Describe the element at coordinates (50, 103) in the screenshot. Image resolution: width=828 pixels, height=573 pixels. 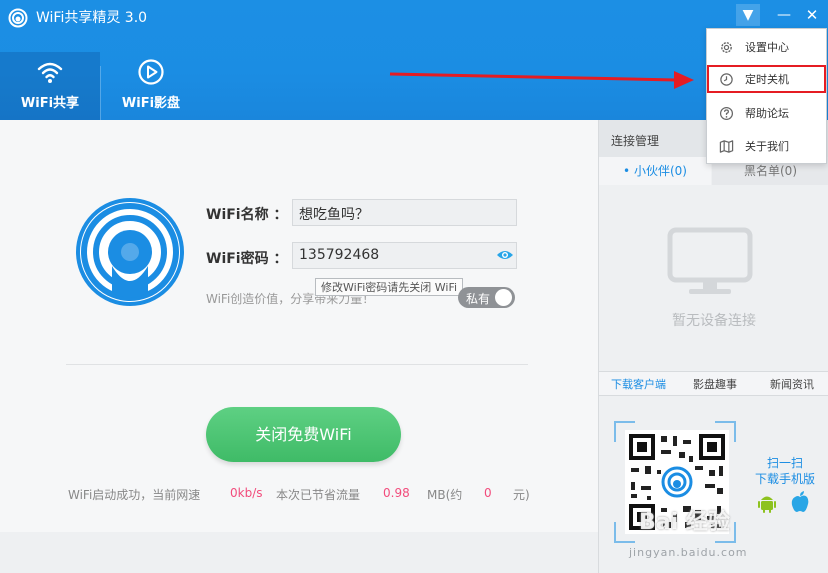
I see `tab-wifi-share-label: WiFi共享` at that location.